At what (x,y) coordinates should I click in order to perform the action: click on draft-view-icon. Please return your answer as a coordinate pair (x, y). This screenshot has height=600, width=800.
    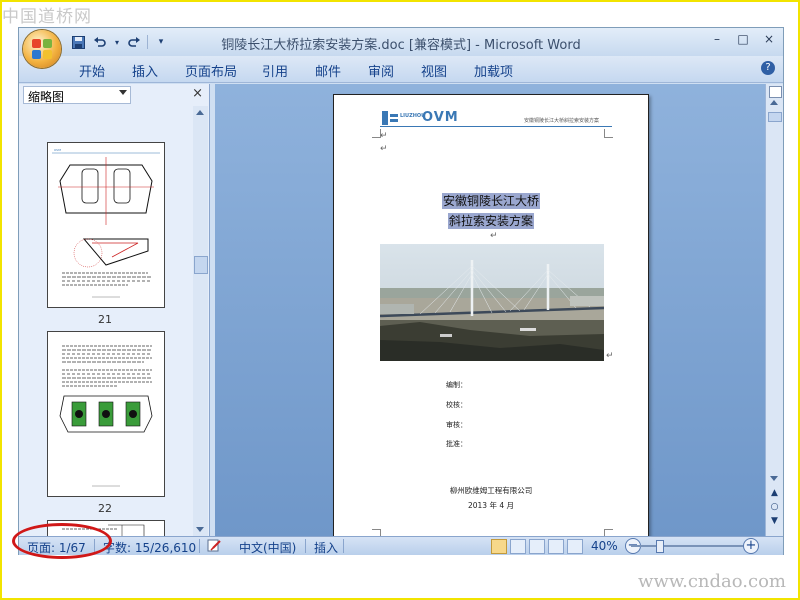
    Looking at the image, I should click on (575, 546).